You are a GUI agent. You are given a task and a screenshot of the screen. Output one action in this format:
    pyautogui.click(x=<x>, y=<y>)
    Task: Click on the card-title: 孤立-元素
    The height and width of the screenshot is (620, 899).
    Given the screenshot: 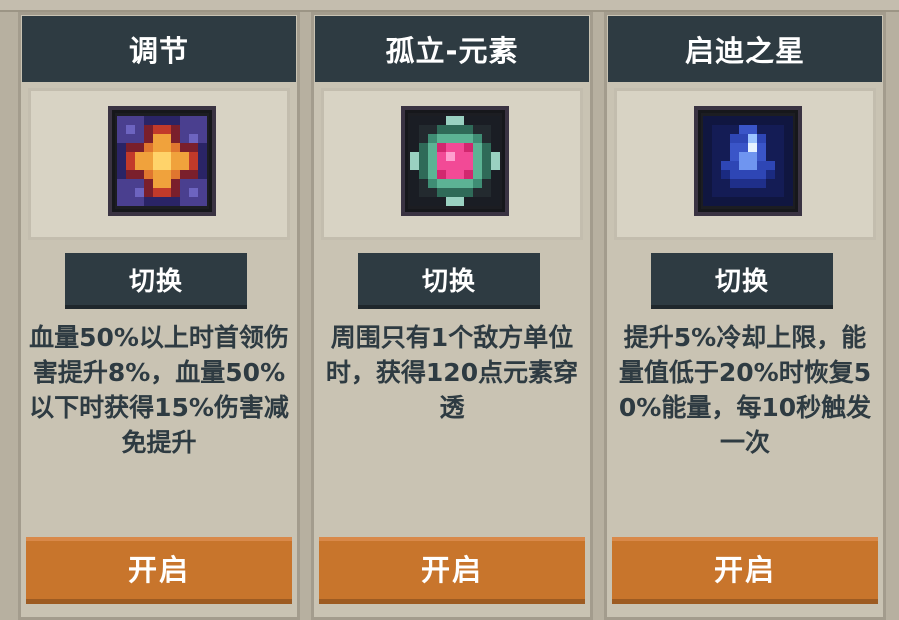 What is the action you would take?
    pyautogui.click(x=452, y=49)
    